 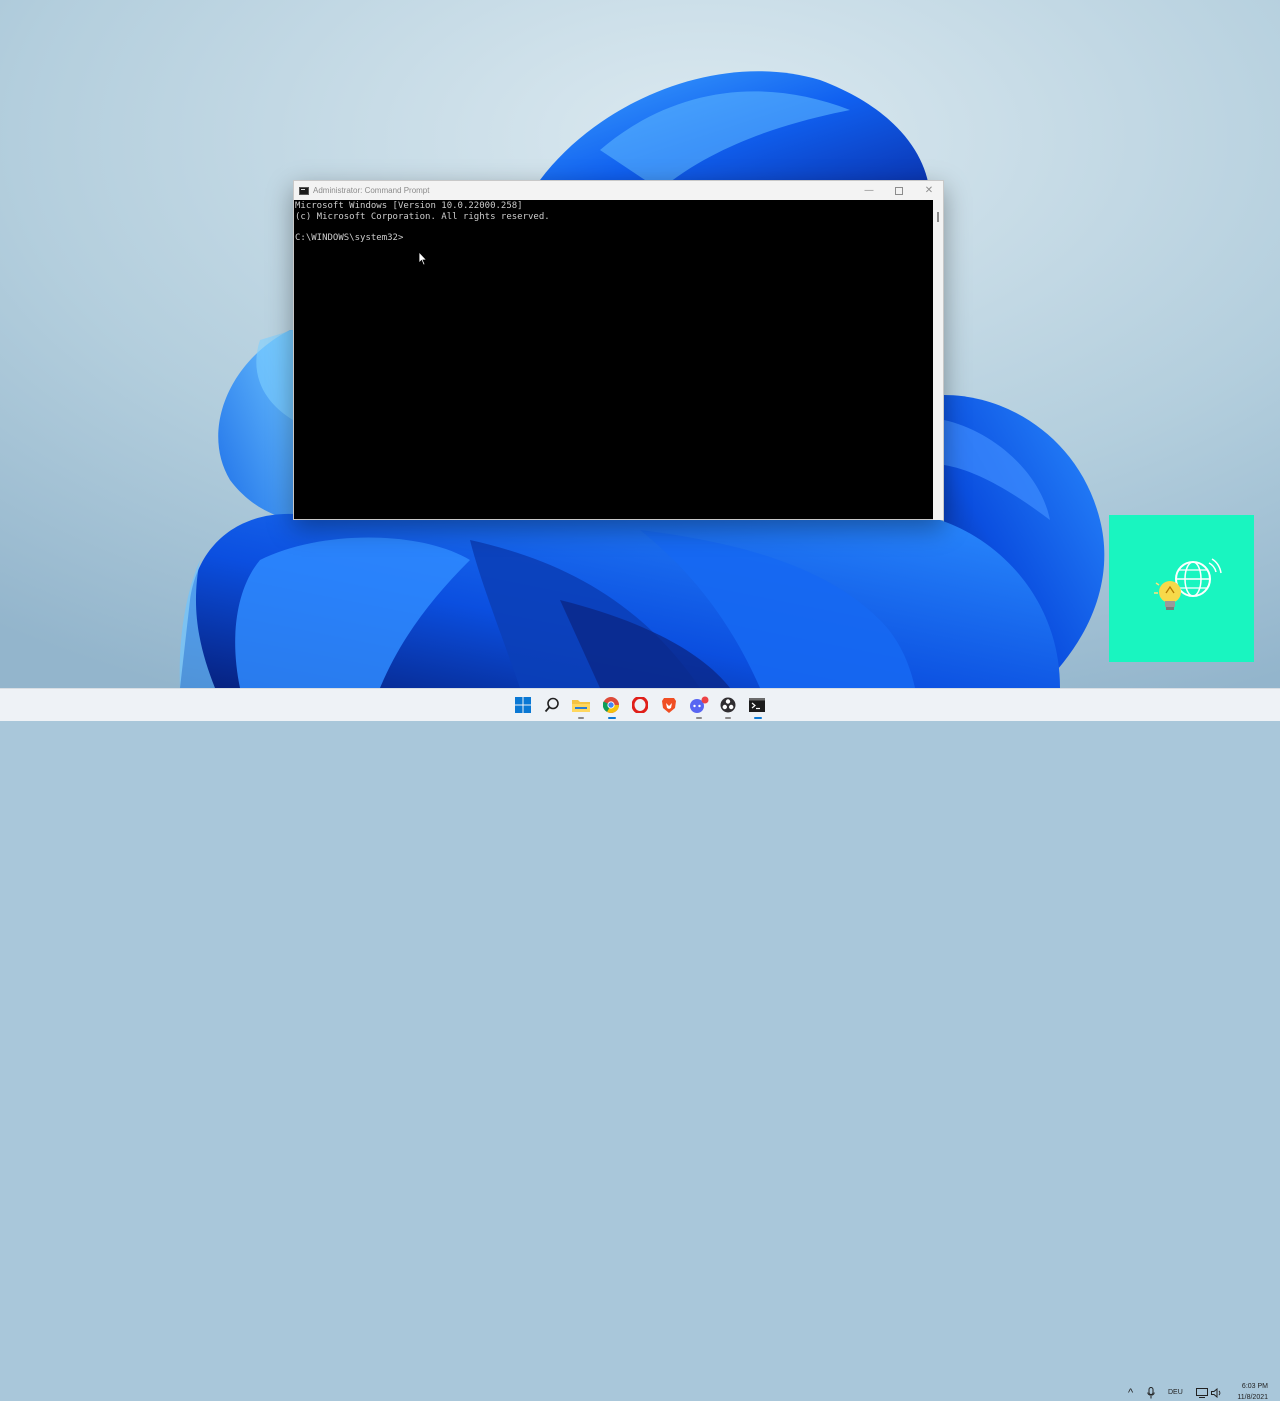 I want to click on close-button: ✕, so click(x=929, y=190).